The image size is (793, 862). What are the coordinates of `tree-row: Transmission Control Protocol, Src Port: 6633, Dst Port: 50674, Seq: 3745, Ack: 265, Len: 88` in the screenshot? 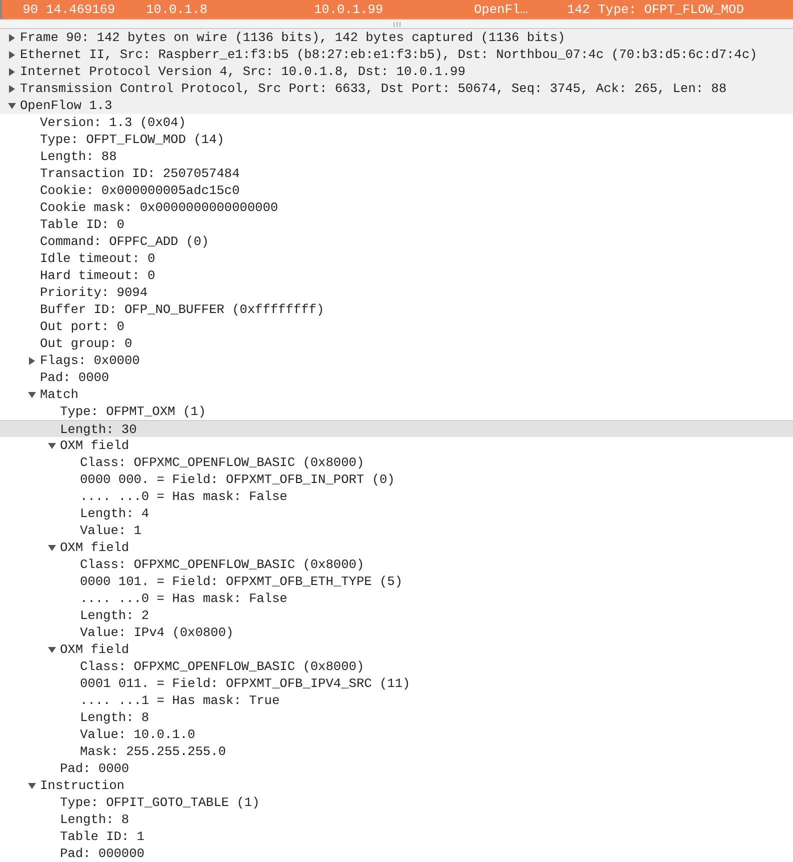 It's located at (396, 88).